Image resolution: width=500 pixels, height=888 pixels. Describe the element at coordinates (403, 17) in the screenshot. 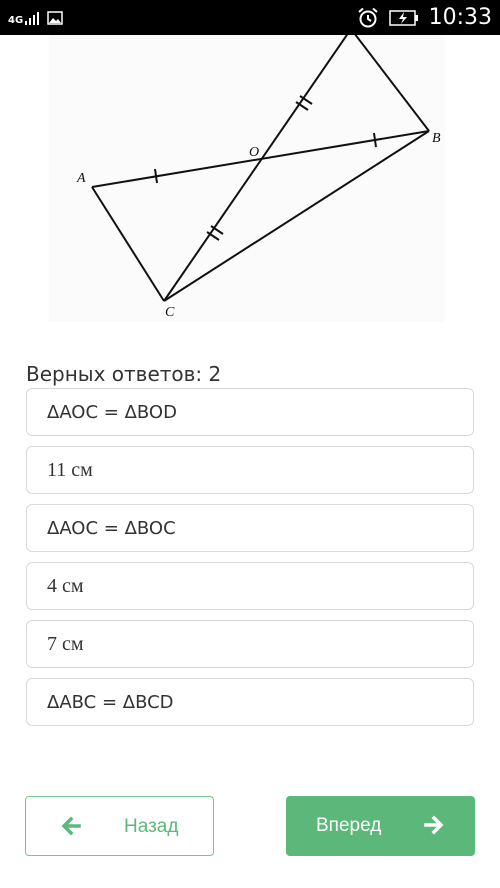

I see `battery-charging-icon` at that location.